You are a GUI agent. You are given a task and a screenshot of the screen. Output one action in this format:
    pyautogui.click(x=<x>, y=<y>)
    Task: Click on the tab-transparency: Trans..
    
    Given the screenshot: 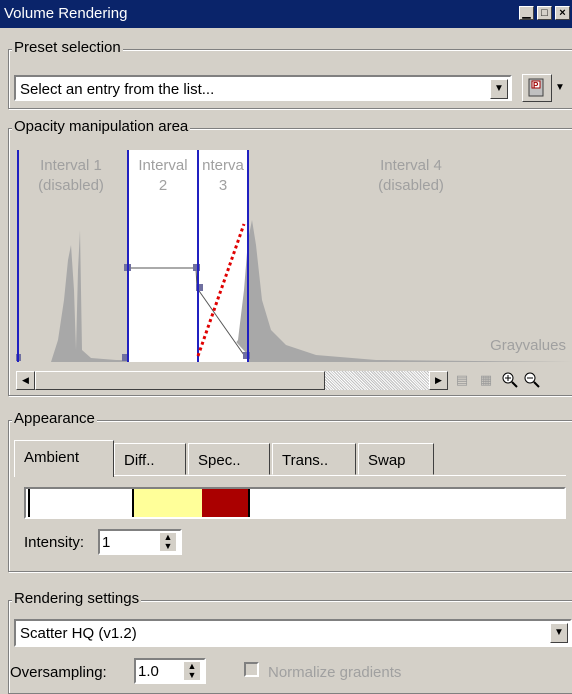 What is the action you would take?
    pyautogui.click(x=314, y=459)
    